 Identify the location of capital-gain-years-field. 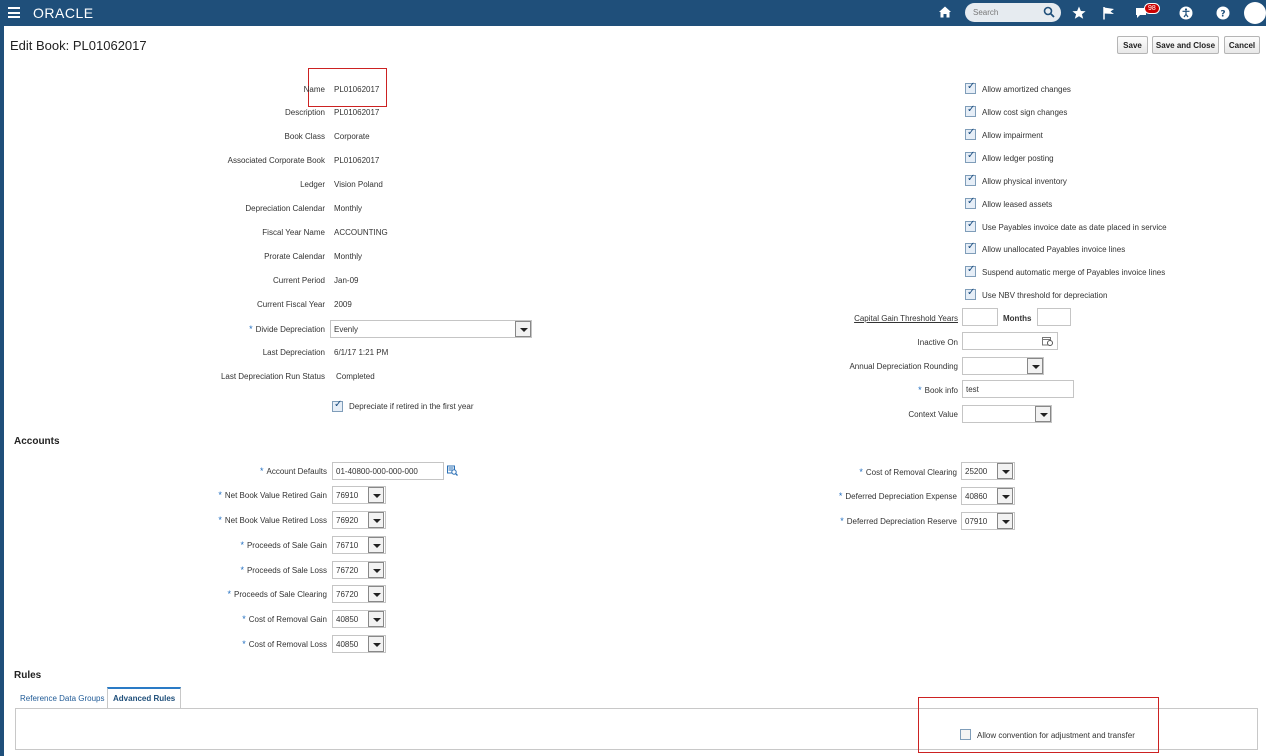
(980, 317).